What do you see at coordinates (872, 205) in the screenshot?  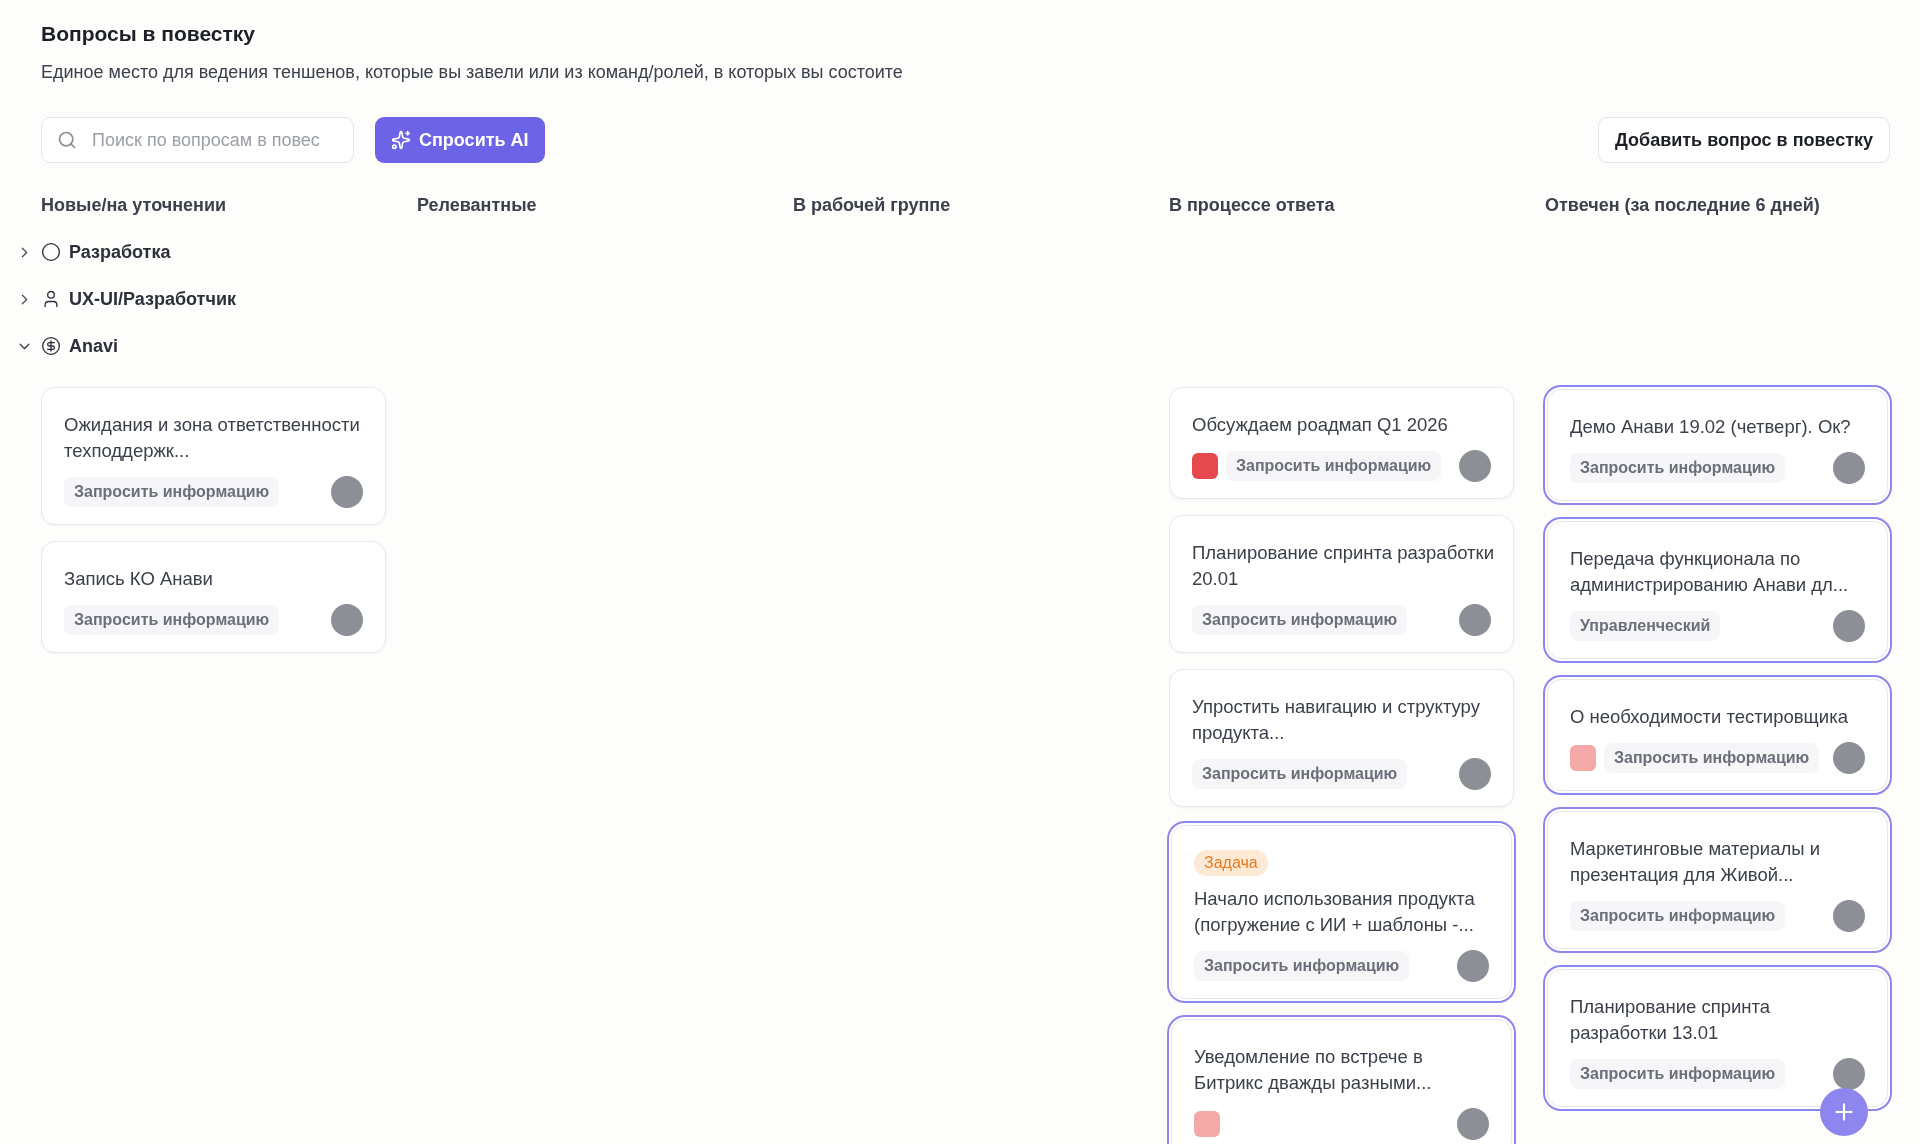 I see `column-header: В рабочей группе` at bounding box center [872, 205].